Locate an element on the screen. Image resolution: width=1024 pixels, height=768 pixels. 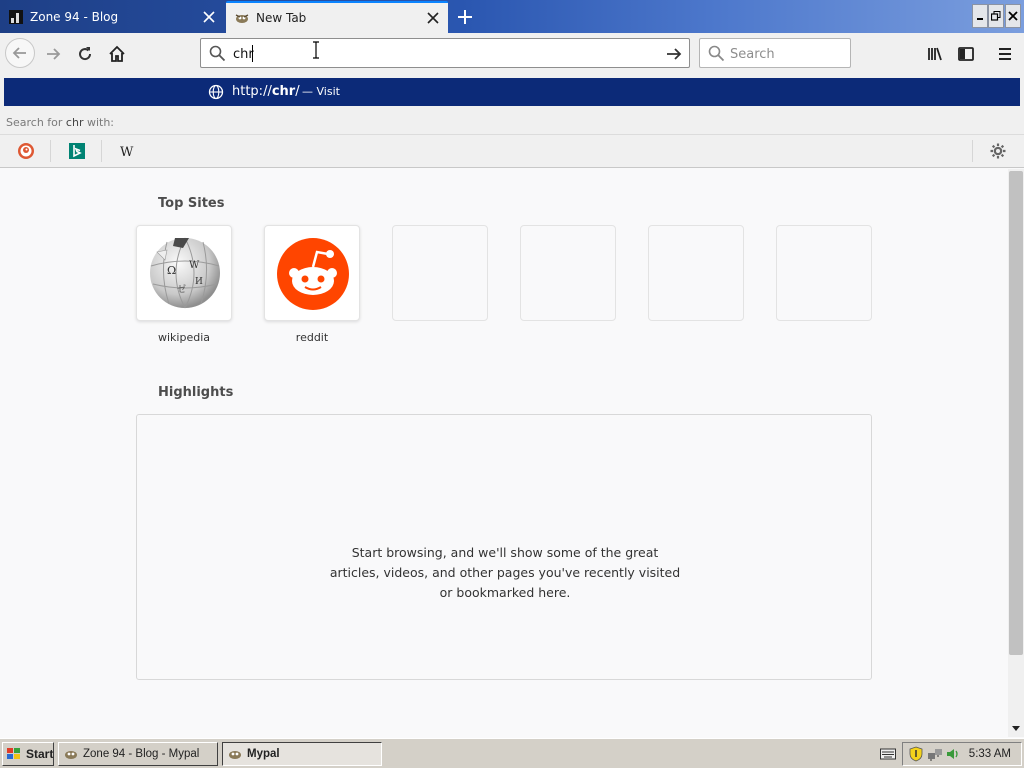
sidebar-icon is located at coordinates (966, 54).